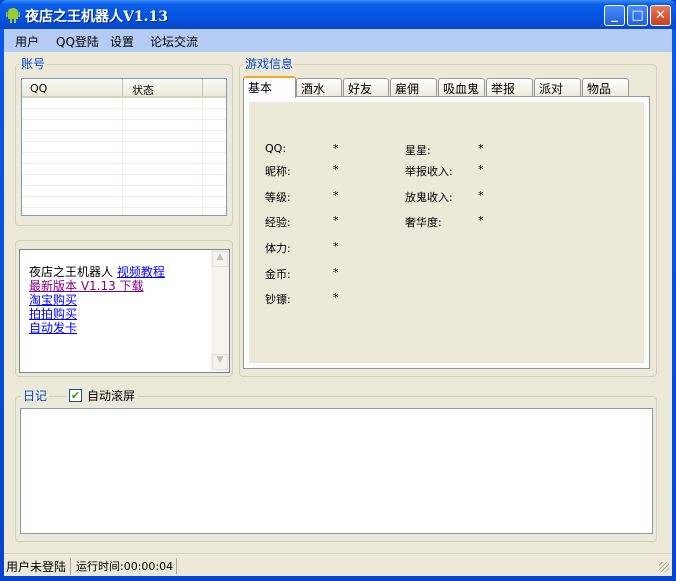  I want to click on menu-qq-login: QQ登陆, so click(77, 41).